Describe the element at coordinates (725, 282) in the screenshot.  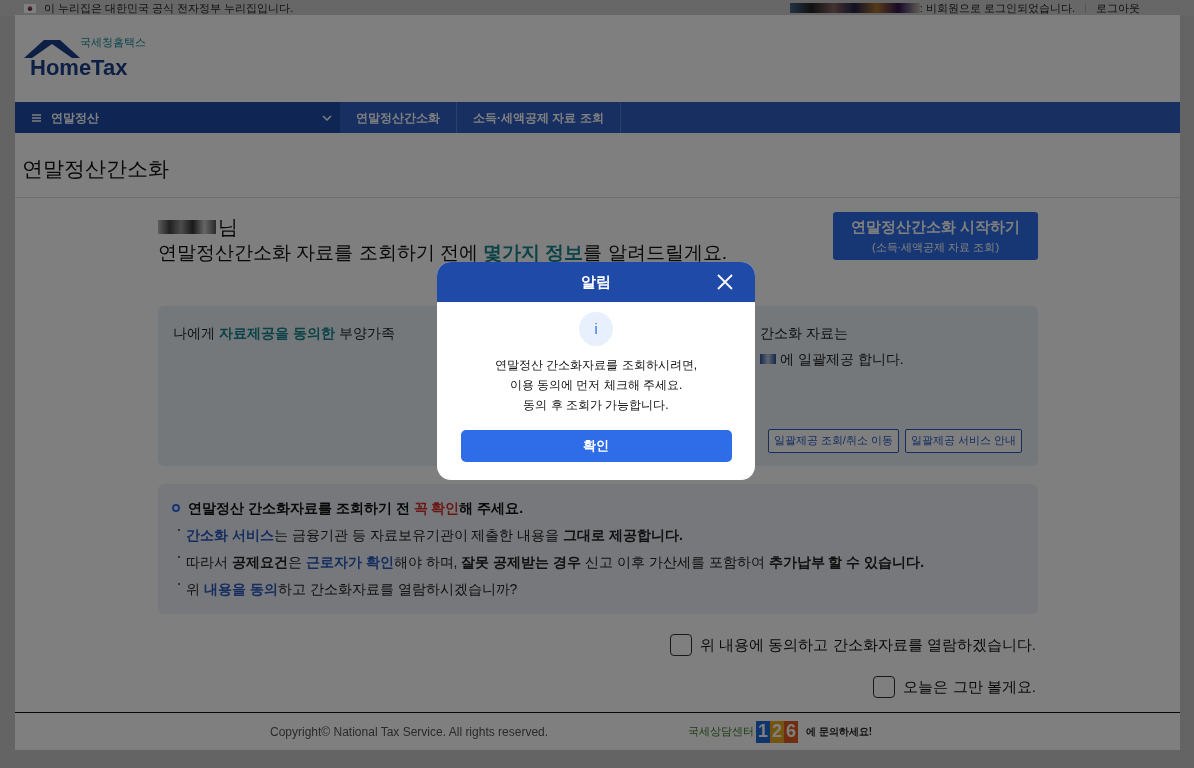
I see `close-icon` at that location.